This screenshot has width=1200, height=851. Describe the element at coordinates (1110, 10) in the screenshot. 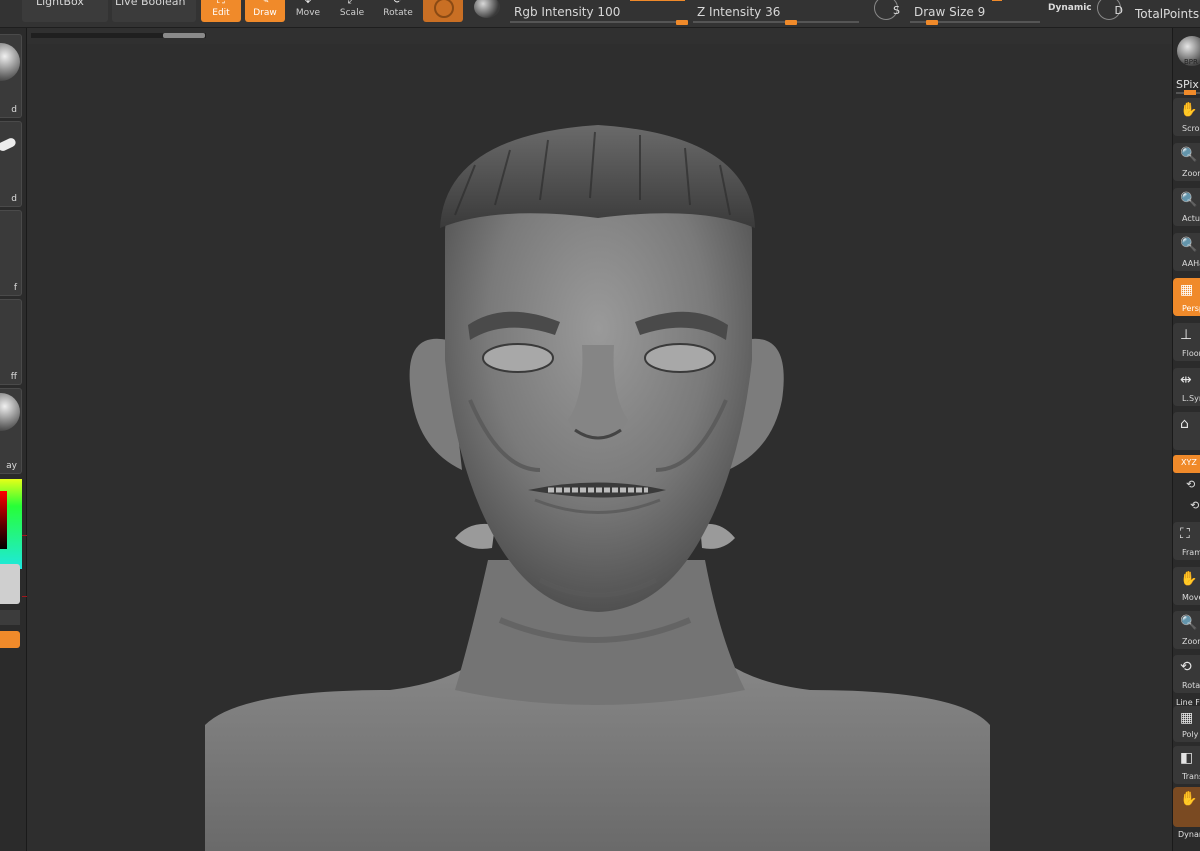

I see `draw-size-dynamic-dial: D` at that location.